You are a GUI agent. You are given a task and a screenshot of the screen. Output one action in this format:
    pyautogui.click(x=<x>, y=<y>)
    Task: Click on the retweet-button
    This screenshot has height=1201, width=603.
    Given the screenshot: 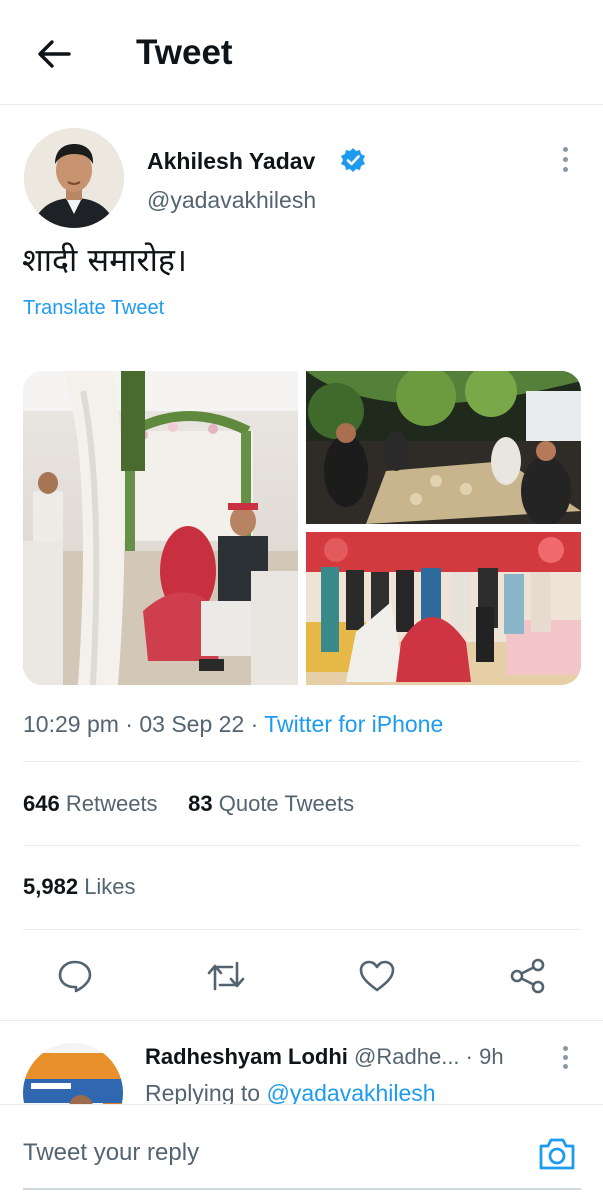 What is the action you would take?
    pyautogui.click(x=226, y=976)
    